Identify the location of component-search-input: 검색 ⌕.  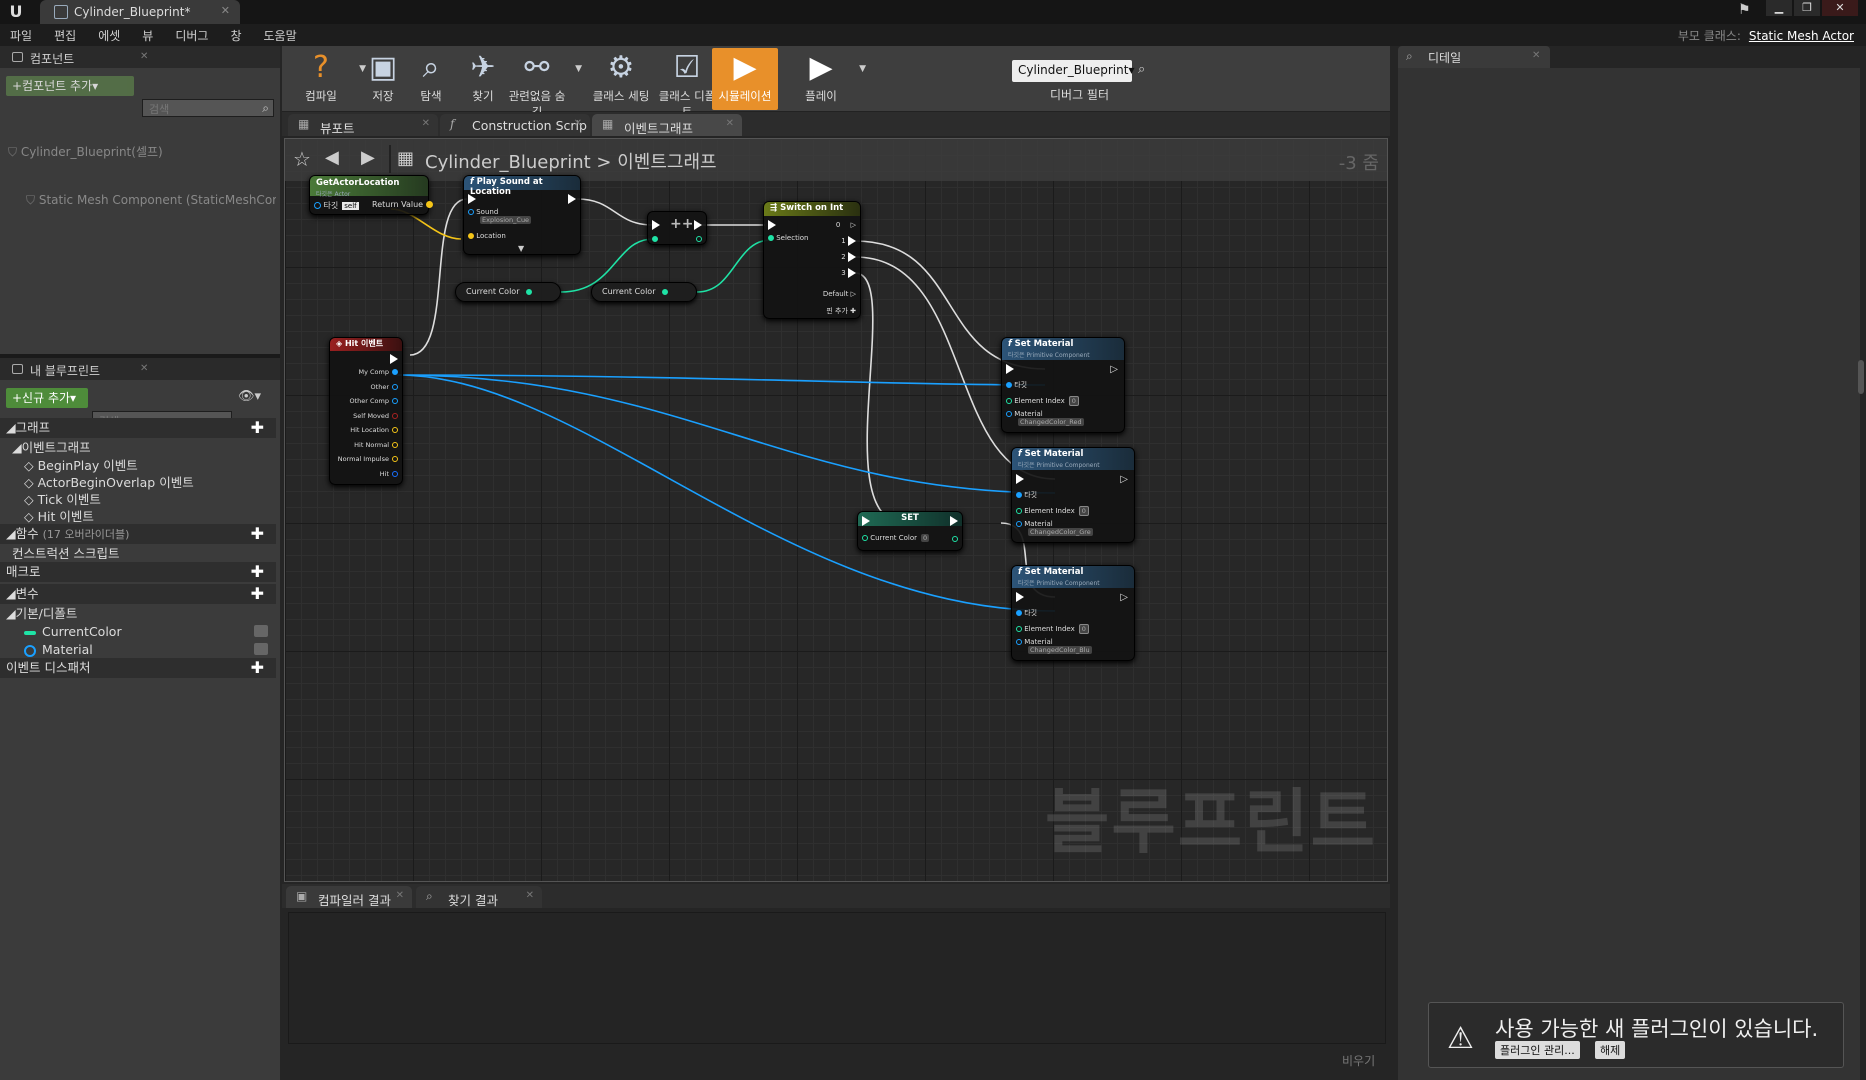
(208, 108).